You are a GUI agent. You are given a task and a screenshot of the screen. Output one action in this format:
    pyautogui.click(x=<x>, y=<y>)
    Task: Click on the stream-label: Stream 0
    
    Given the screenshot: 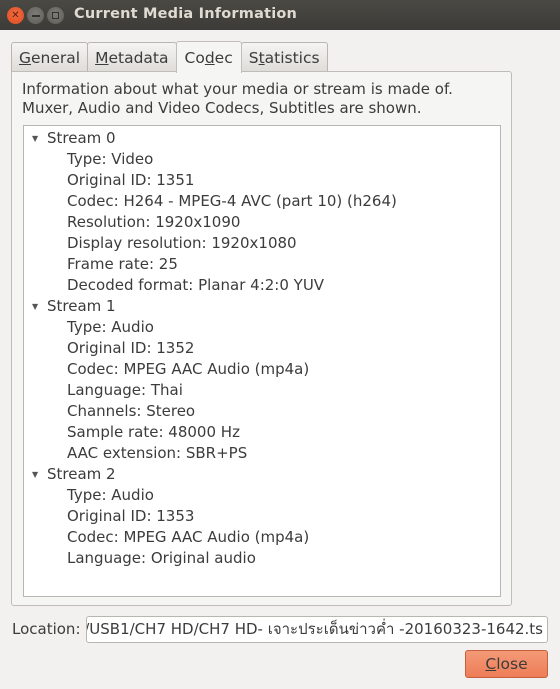 What is the action you would take?
    pyautogui.click(x=81, y=138)
    